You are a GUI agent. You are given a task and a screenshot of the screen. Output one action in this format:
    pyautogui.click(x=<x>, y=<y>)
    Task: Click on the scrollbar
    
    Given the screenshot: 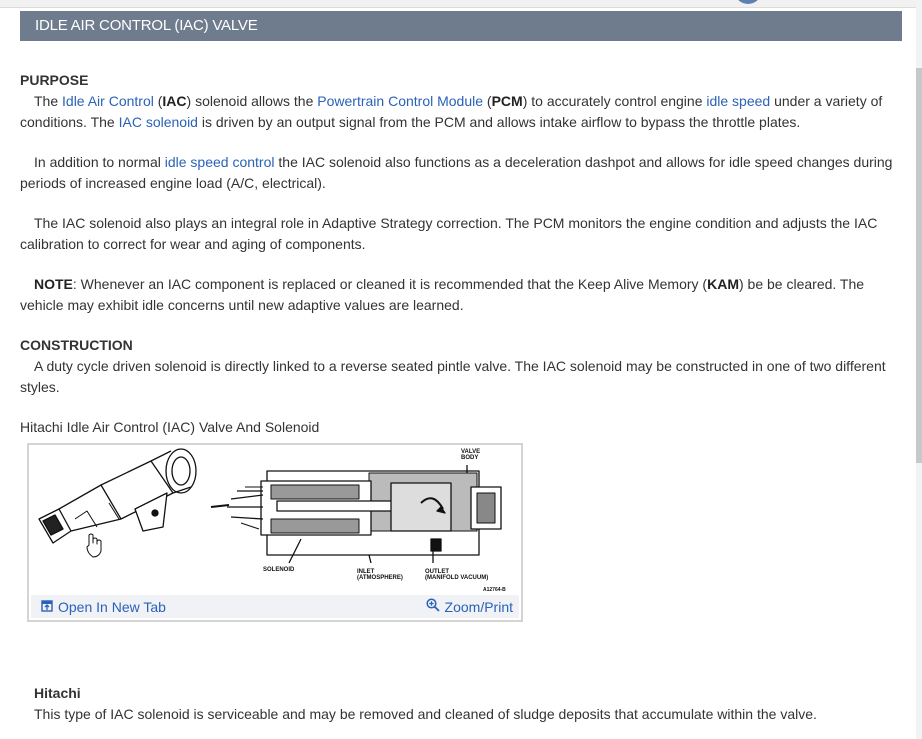 What is the action you would take?
    pyautogui.click(x=919, y=369)
    